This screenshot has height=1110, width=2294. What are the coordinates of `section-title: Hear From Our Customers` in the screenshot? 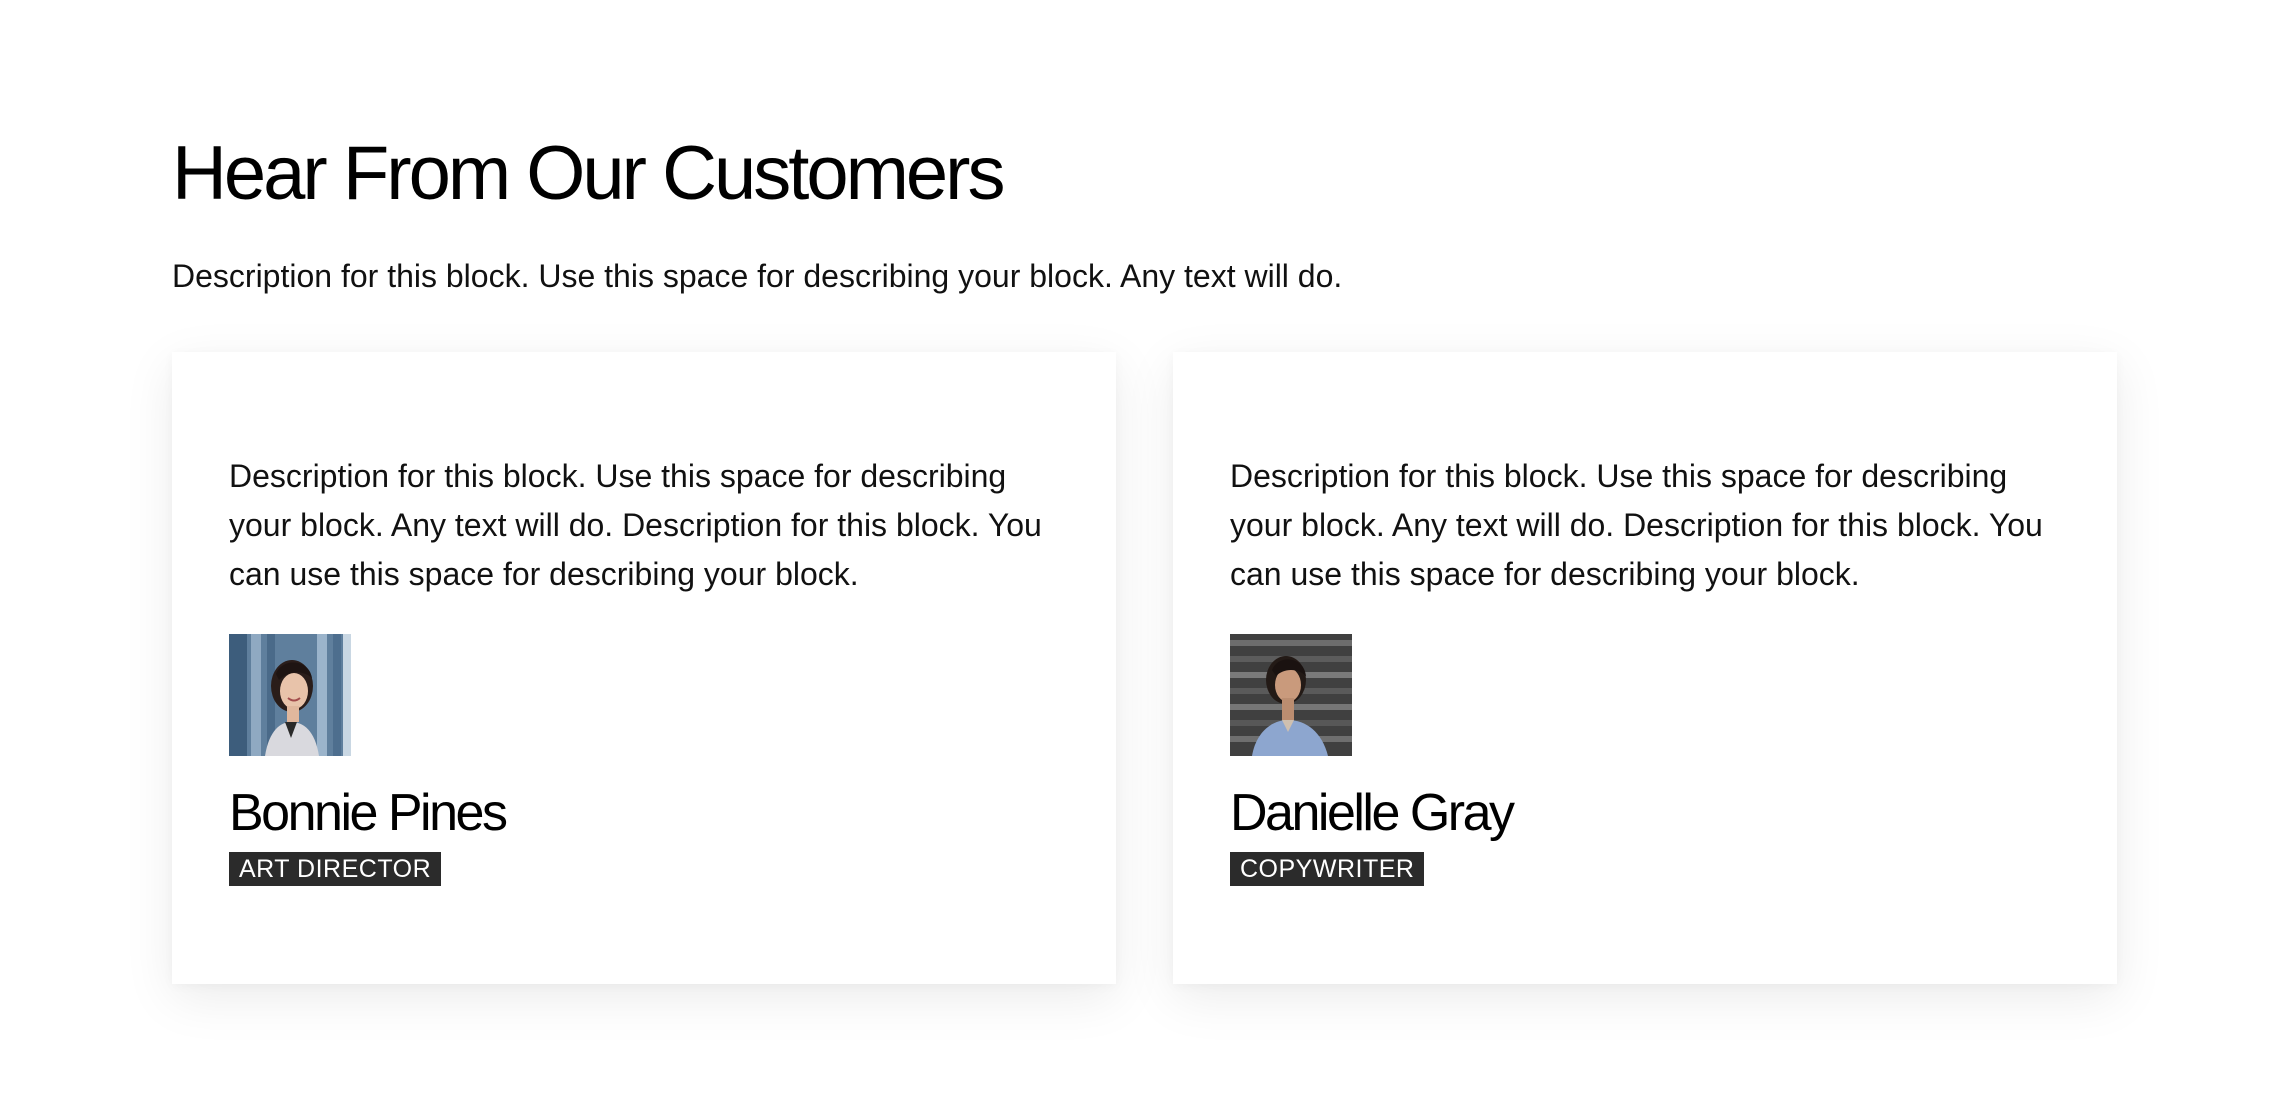 It's located at (588, 173).